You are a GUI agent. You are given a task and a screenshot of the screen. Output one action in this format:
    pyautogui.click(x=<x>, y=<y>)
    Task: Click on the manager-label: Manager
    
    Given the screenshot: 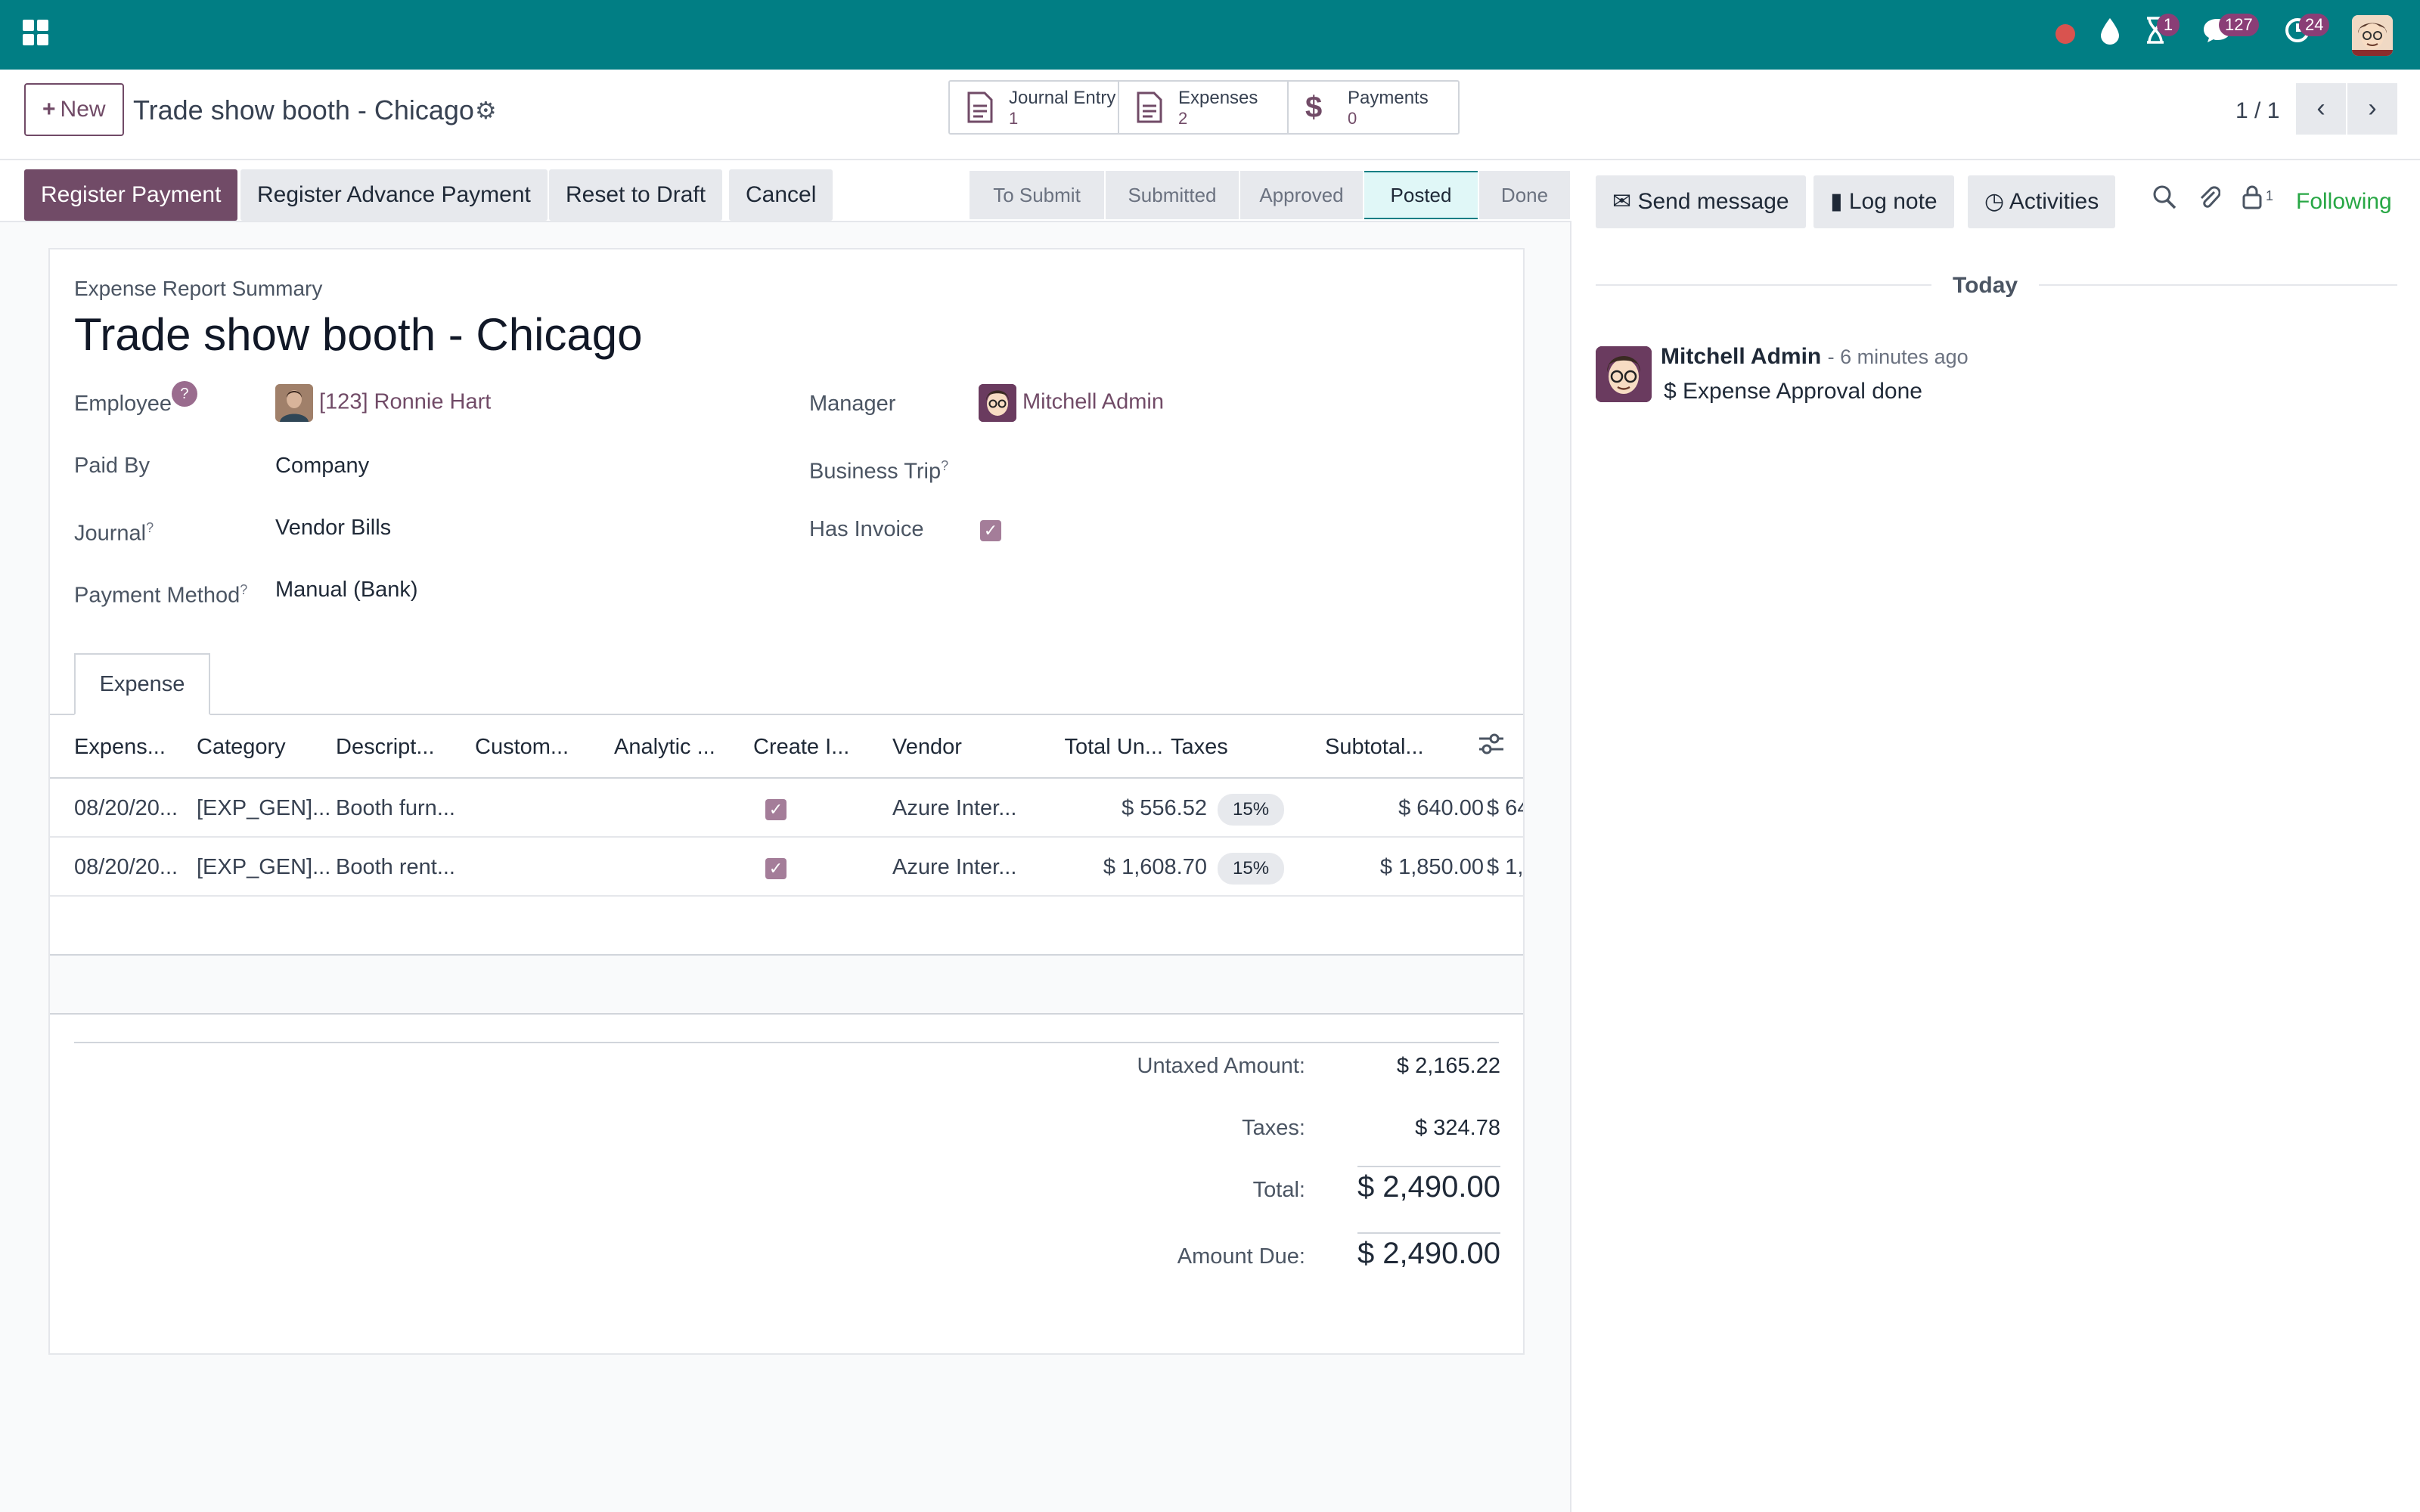 What is the action you would take?
    pyautogui.click(x=852, y=404)
    